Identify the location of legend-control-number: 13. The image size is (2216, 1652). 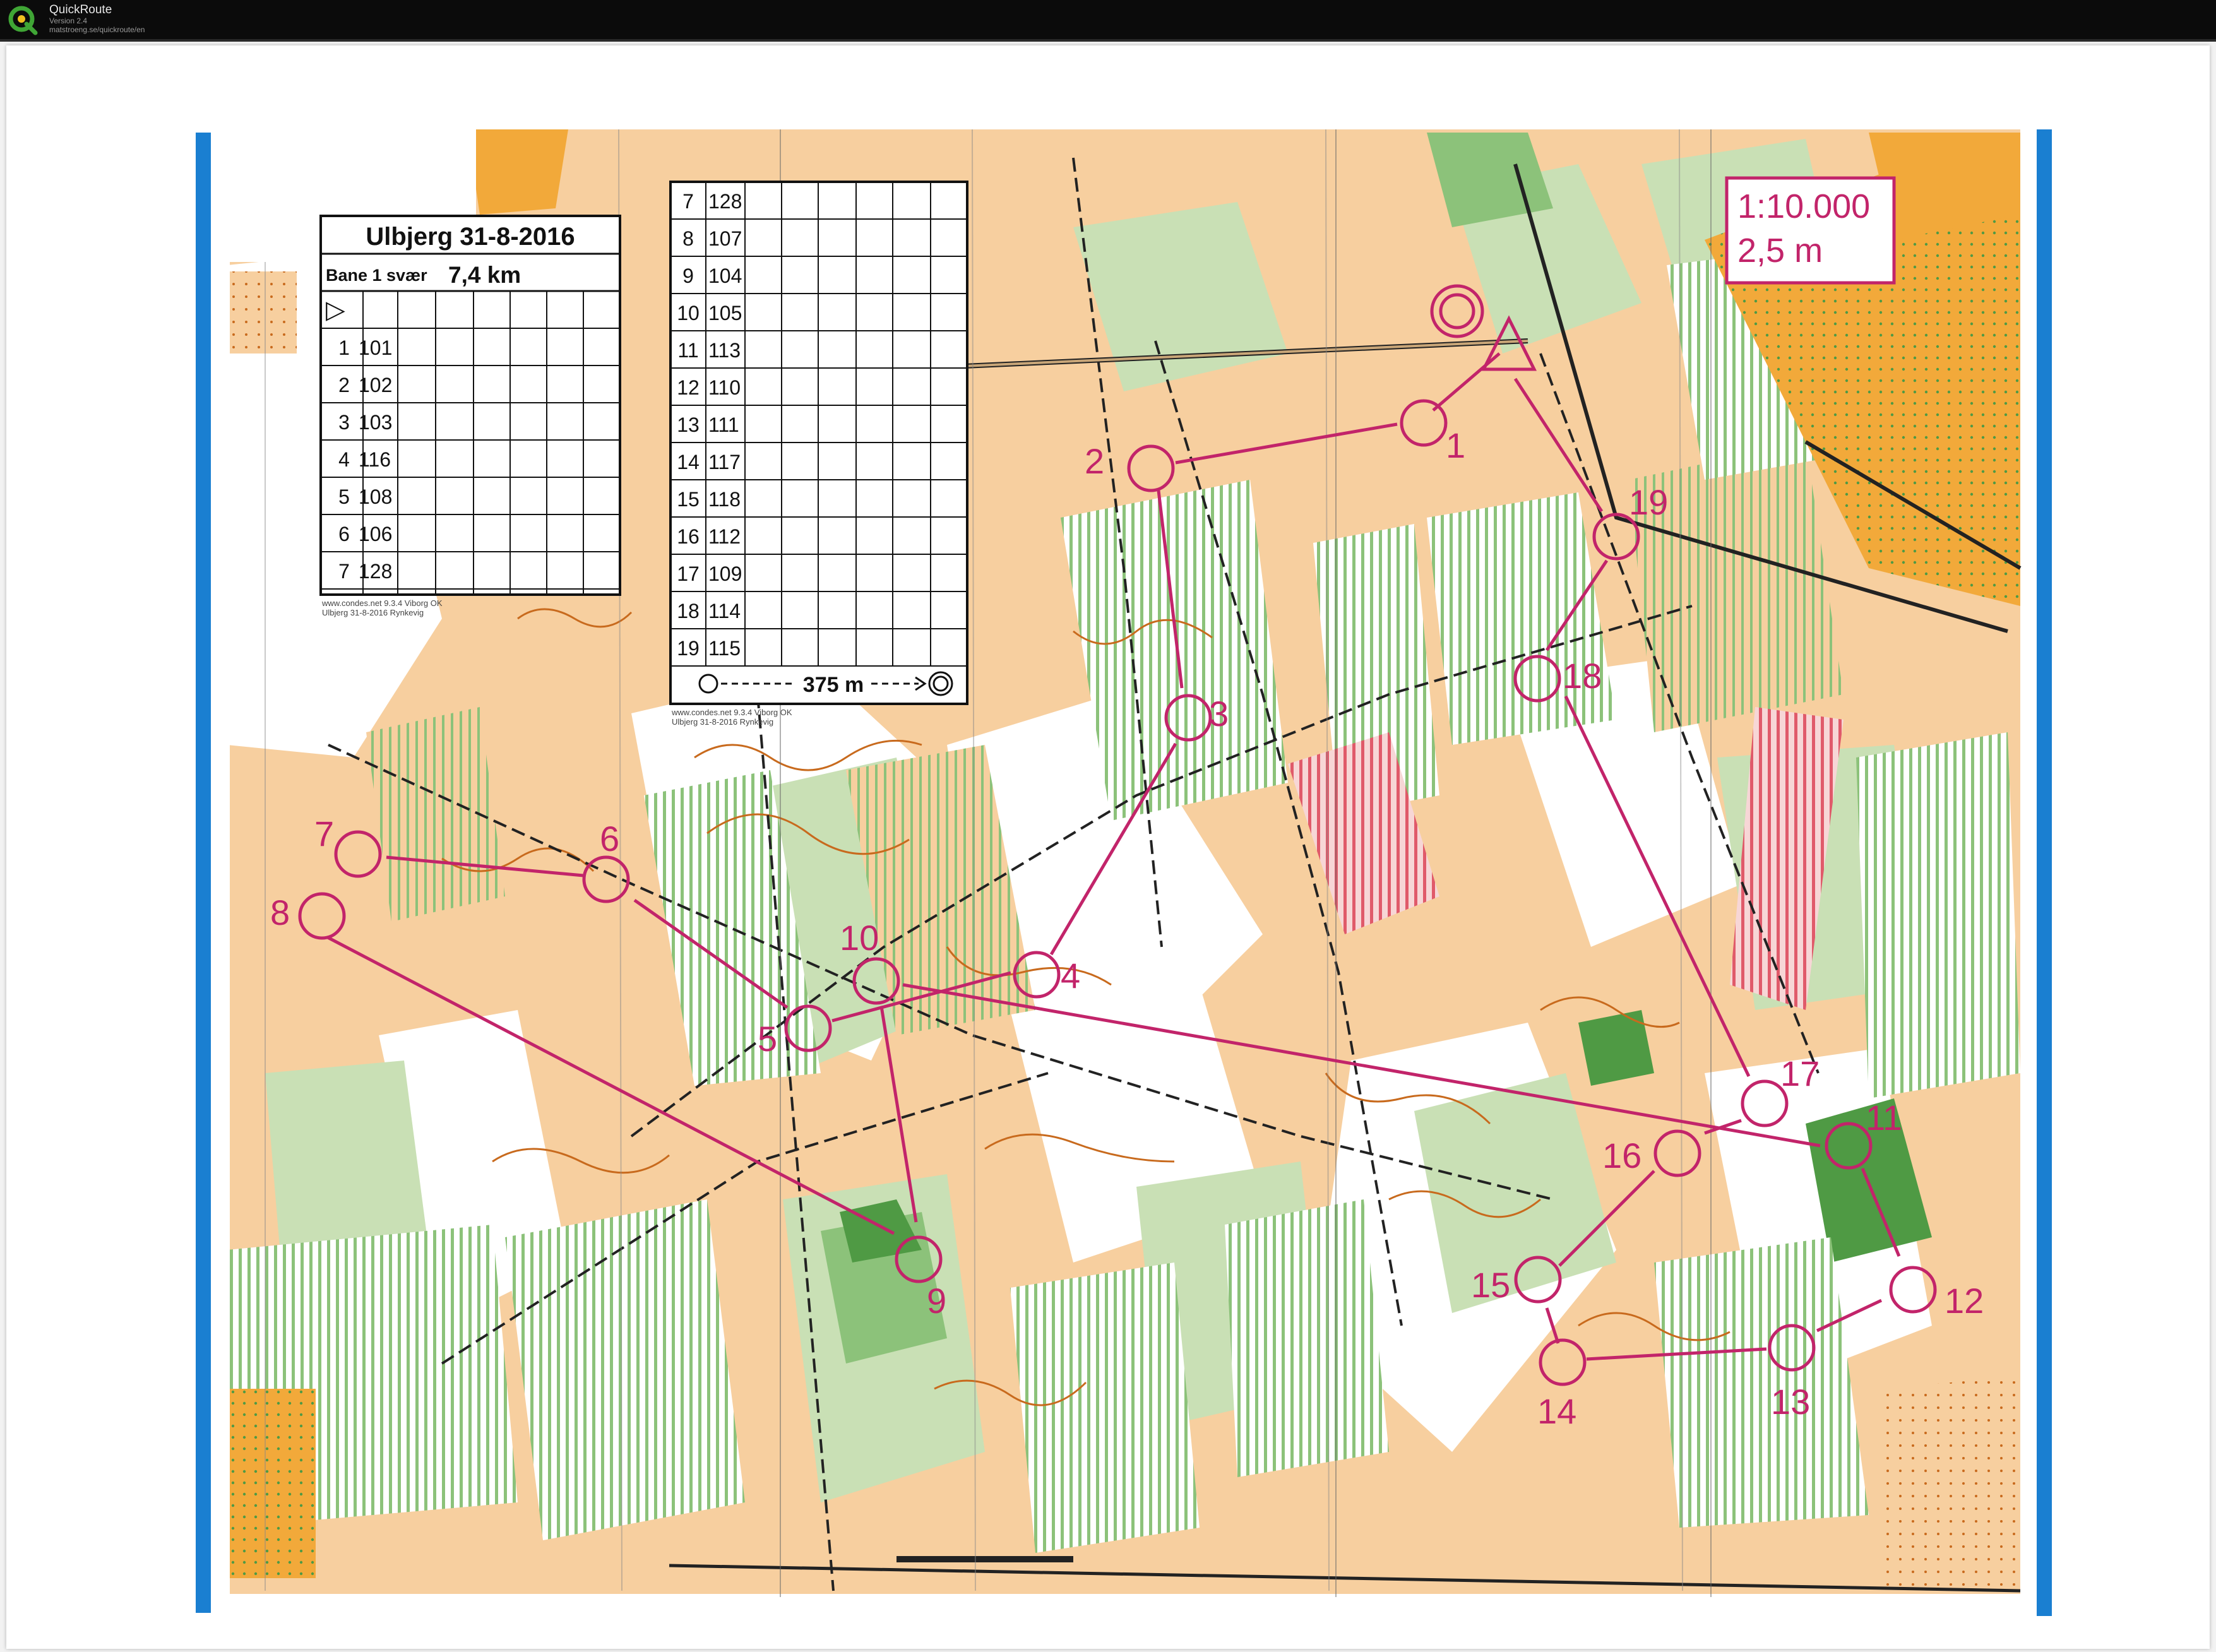
(689, 424).